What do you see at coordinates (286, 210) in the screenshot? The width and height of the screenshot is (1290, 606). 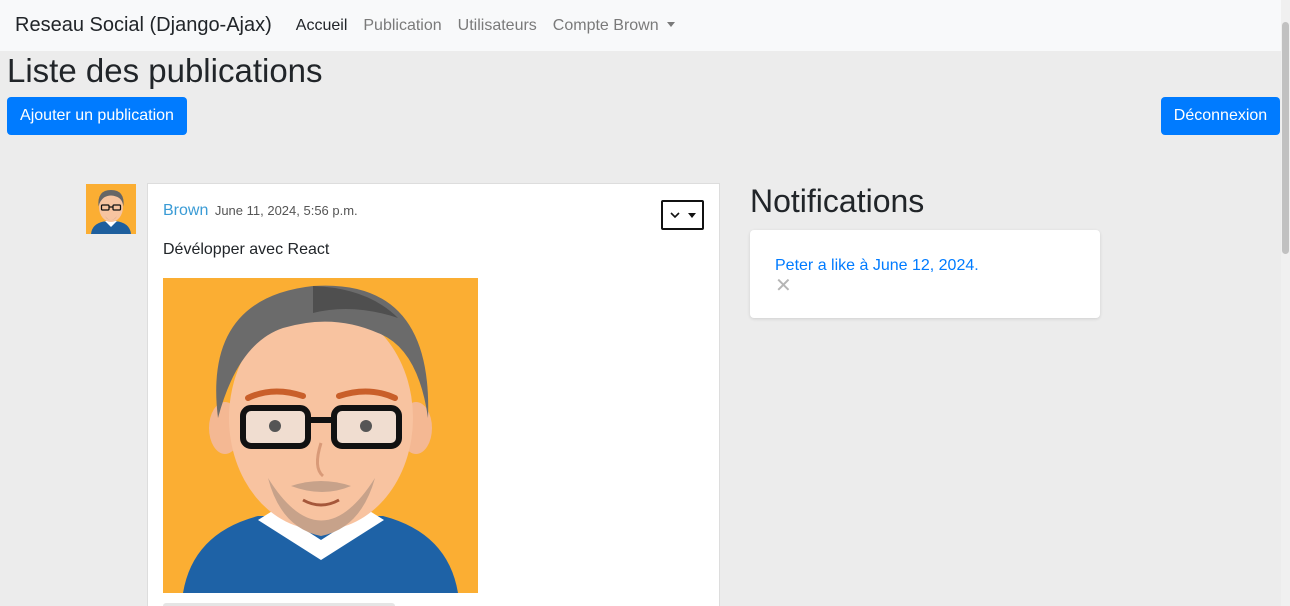 I see `post-date: June 11, 2024, 5:56 p.m.` at bounding box center [286, 210].